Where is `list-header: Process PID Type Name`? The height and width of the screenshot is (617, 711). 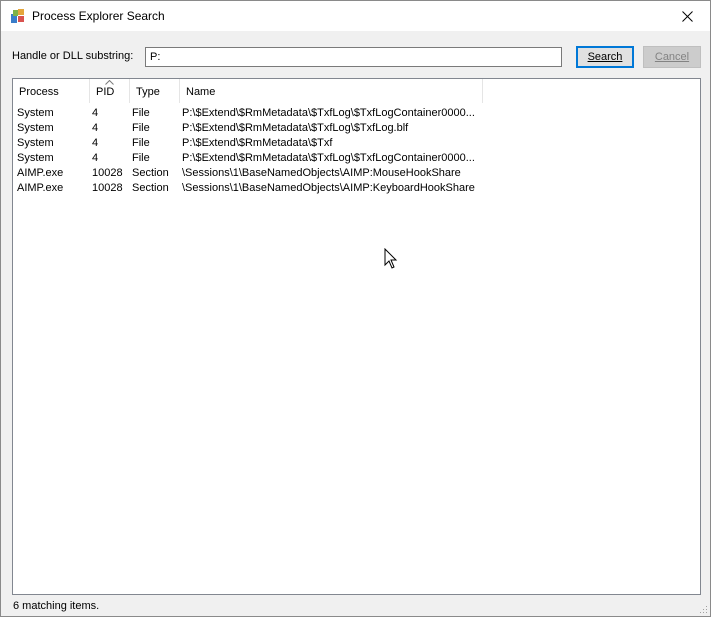 list-header: Process PID Type Name is located at coordinates (356, 91).